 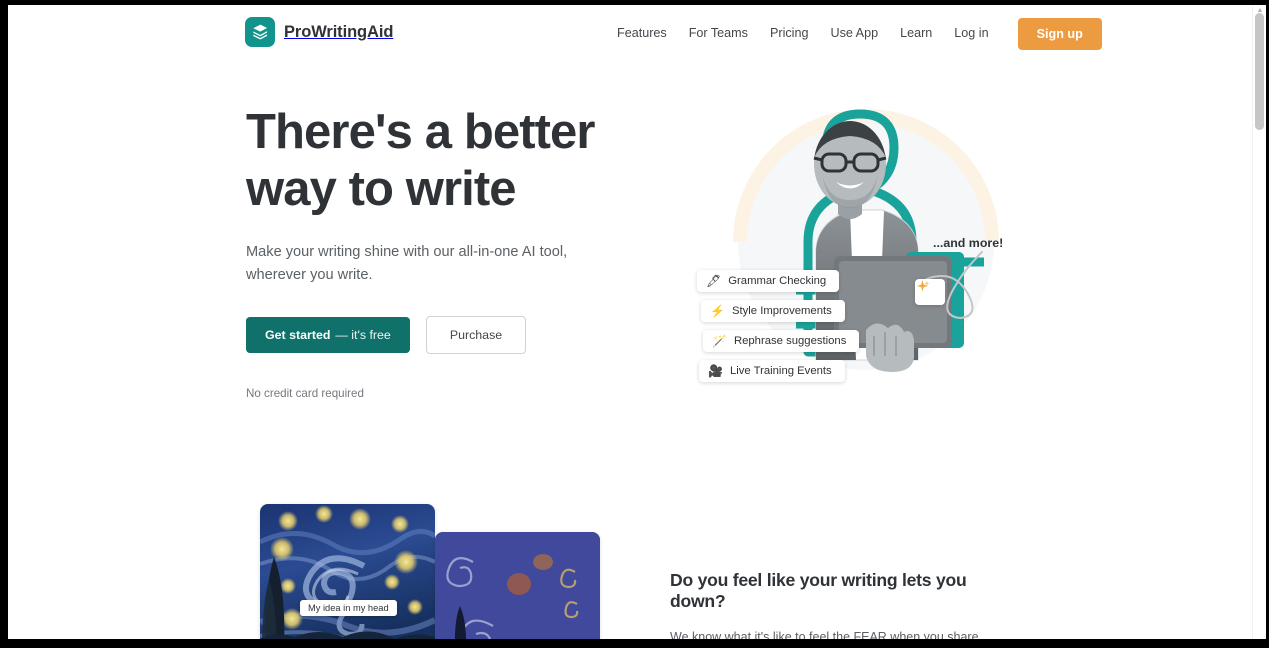 What do you see at coordinates (780, 371) in the screenshot?
I see `feature-chip-label: Live Training Events` at bounding box center [780, 371].